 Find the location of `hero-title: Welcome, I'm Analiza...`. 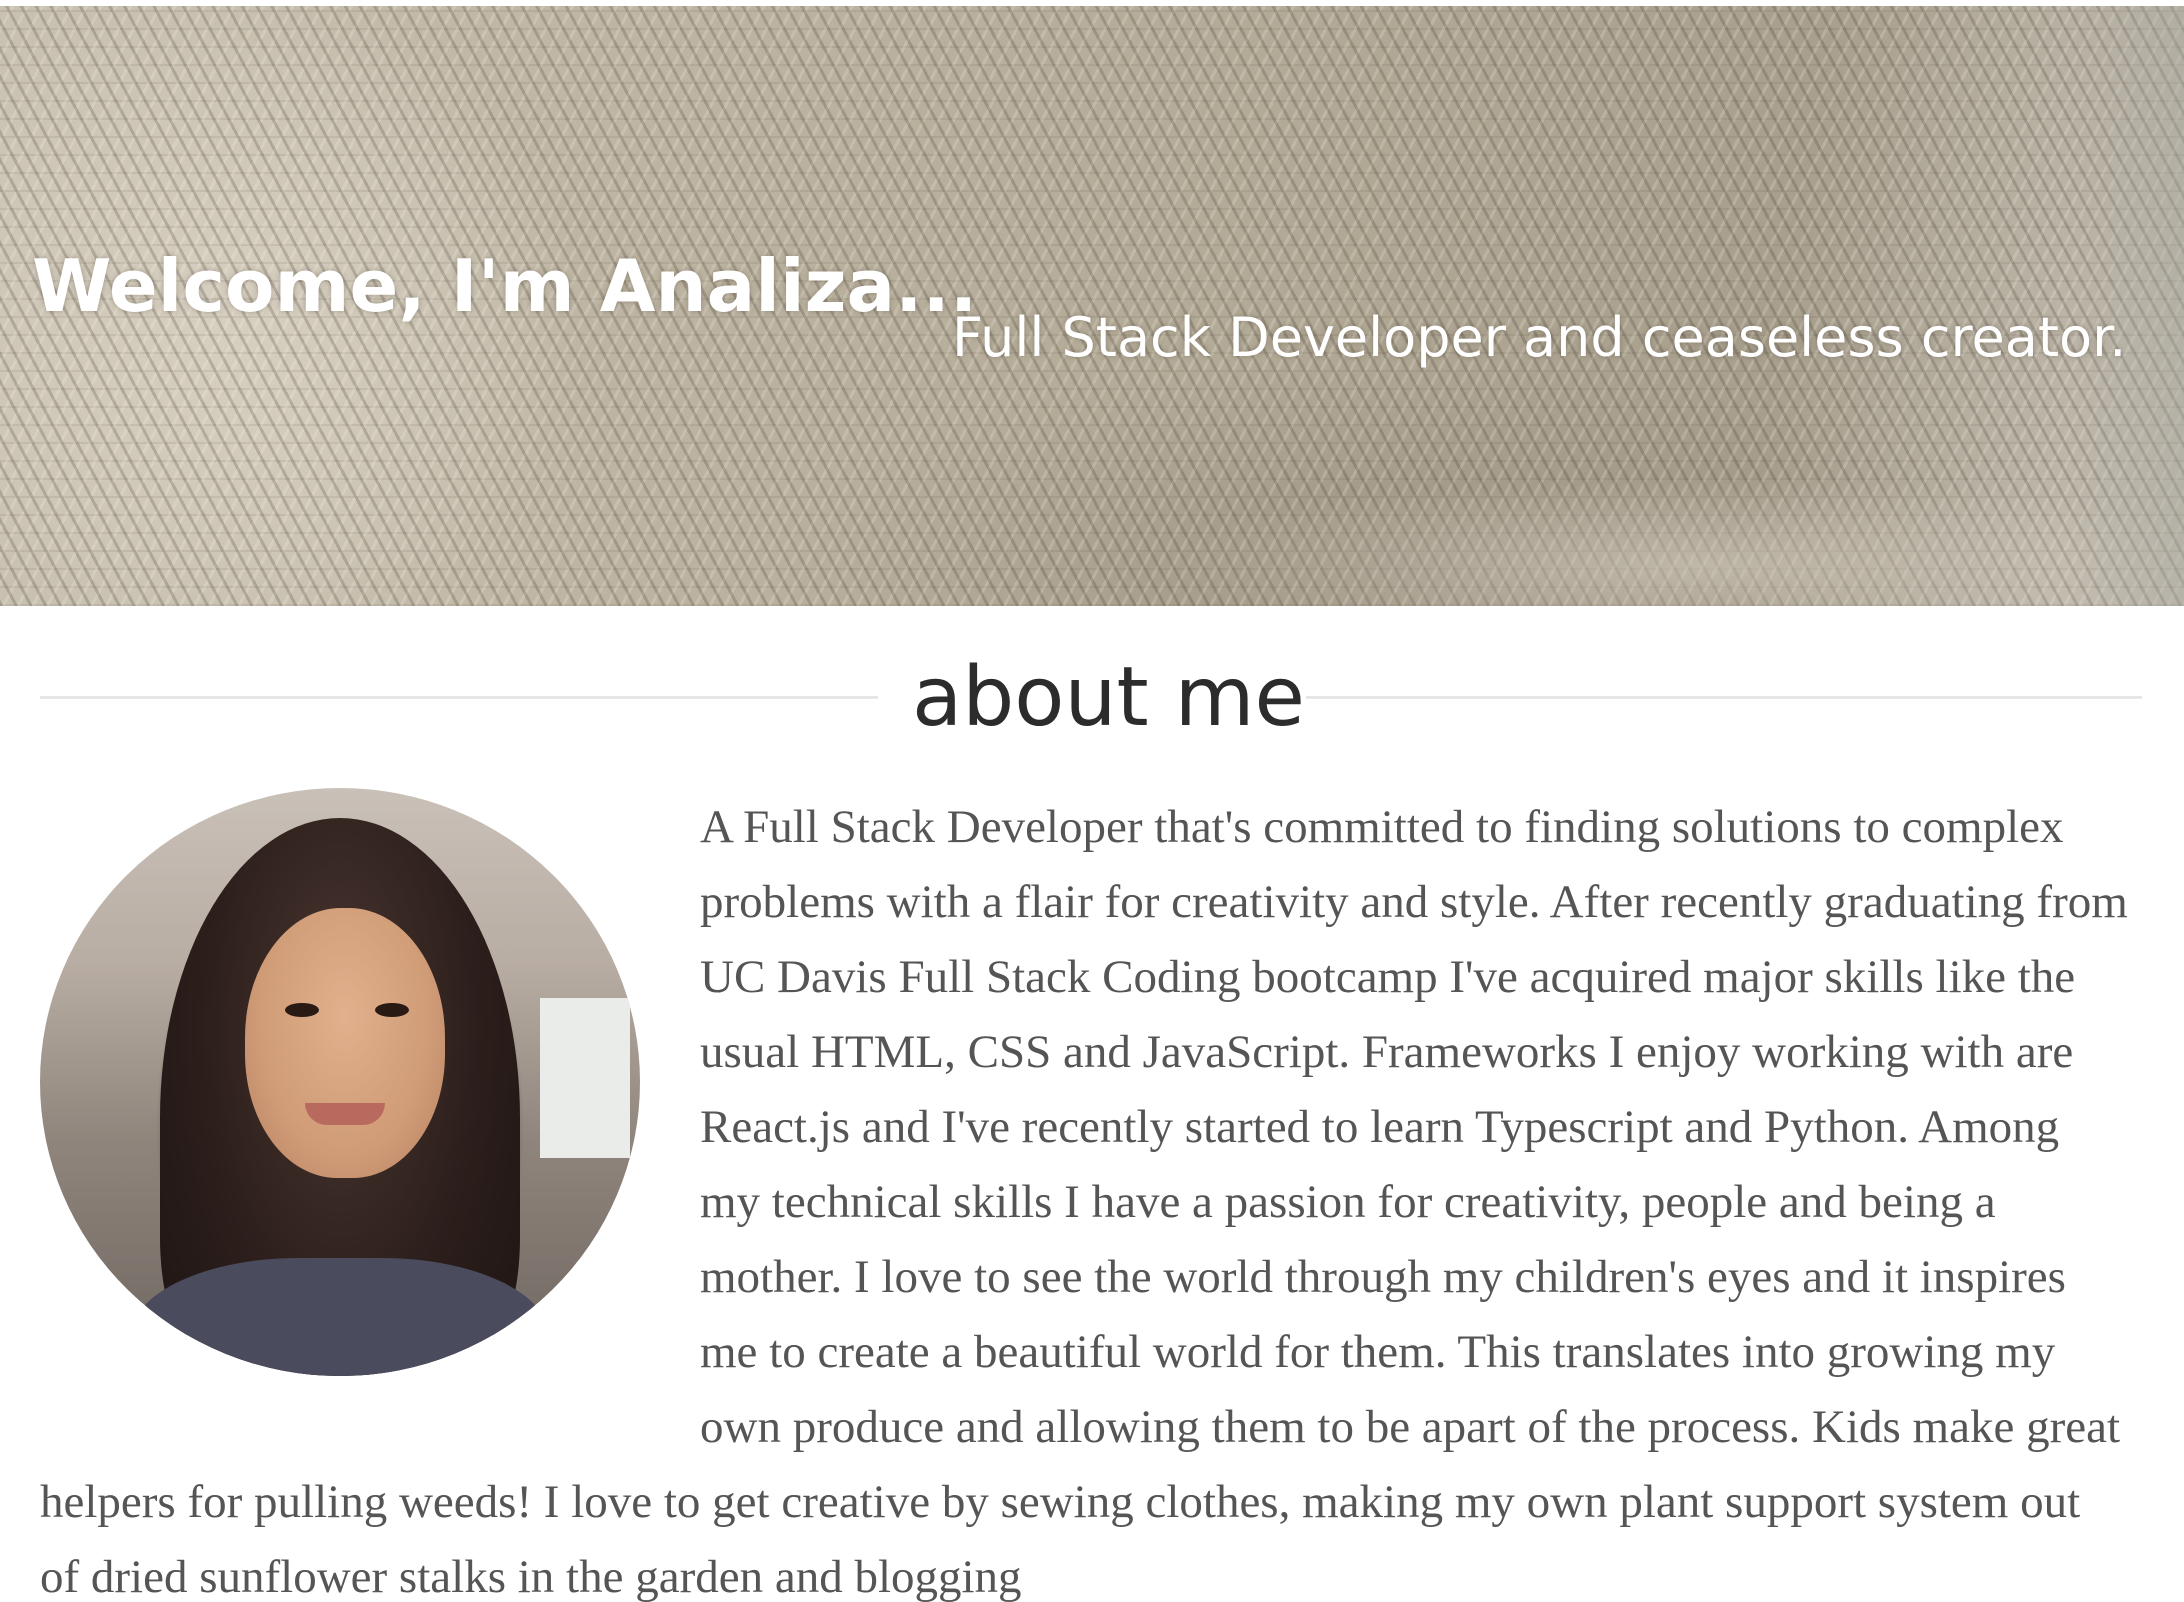

hero-title: Welcome, I'm Analiza... is located at coordinates (505, 286).